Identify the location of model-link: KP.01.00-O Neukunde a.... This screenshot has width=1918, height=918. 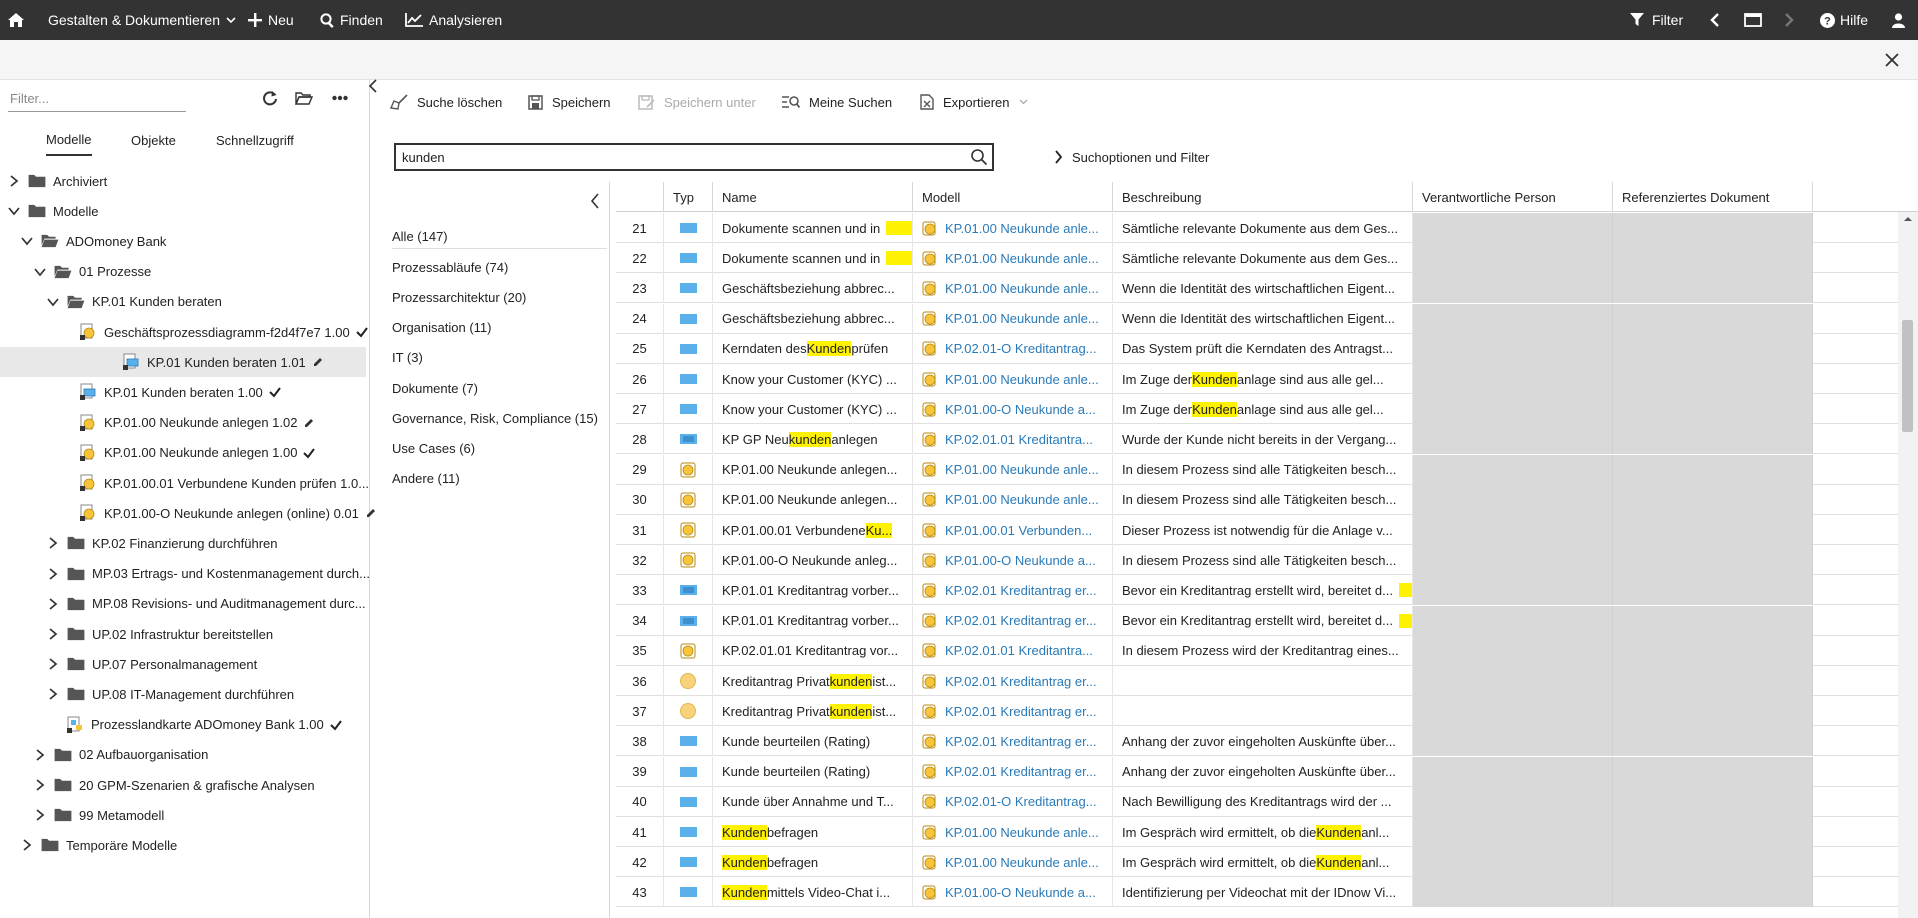
(1013, 560).